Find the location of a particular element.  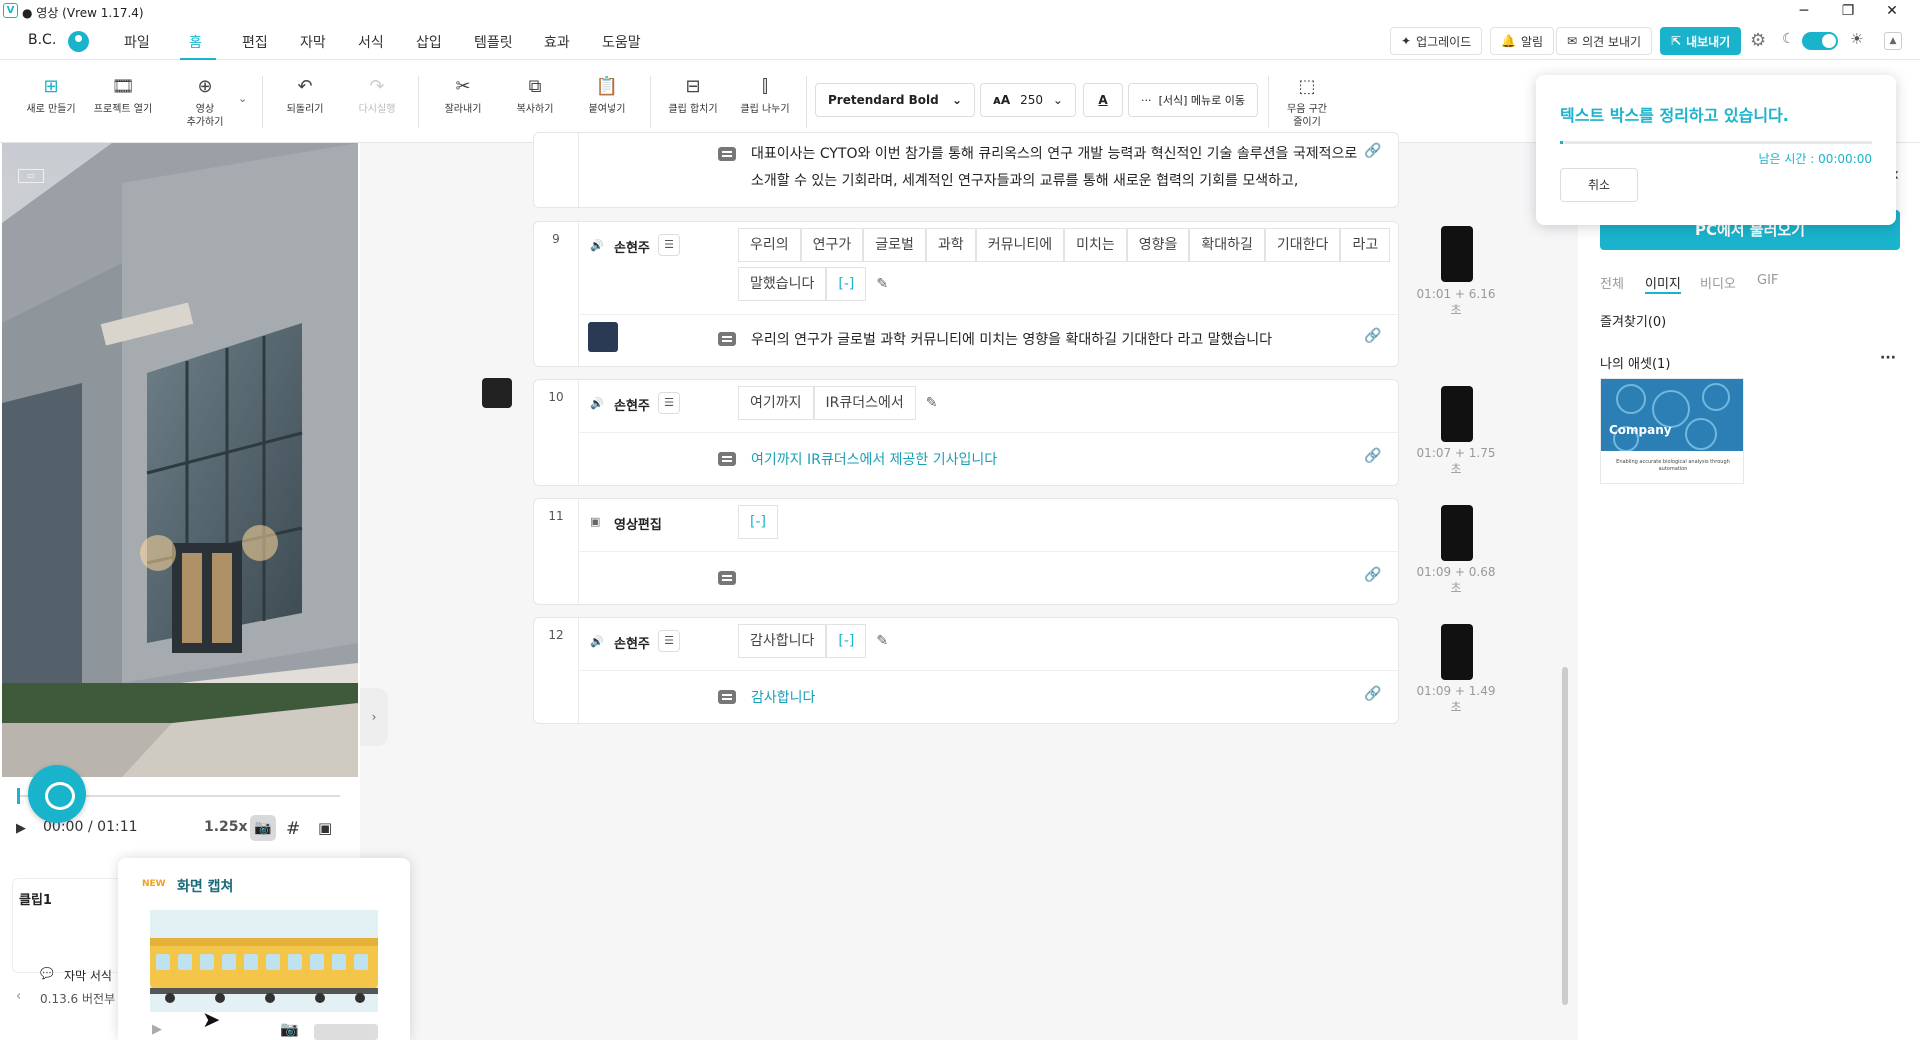

chat-support-button is located at coordinates (57, 794).